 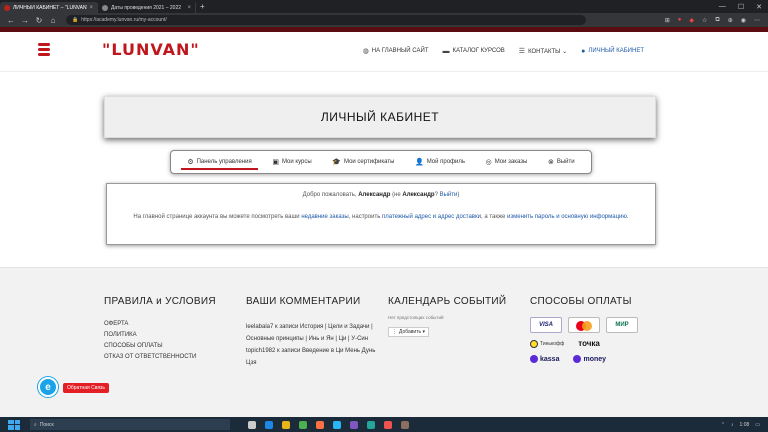 I want to click on collections-icon: ⧉, so click(x=717, y=20).